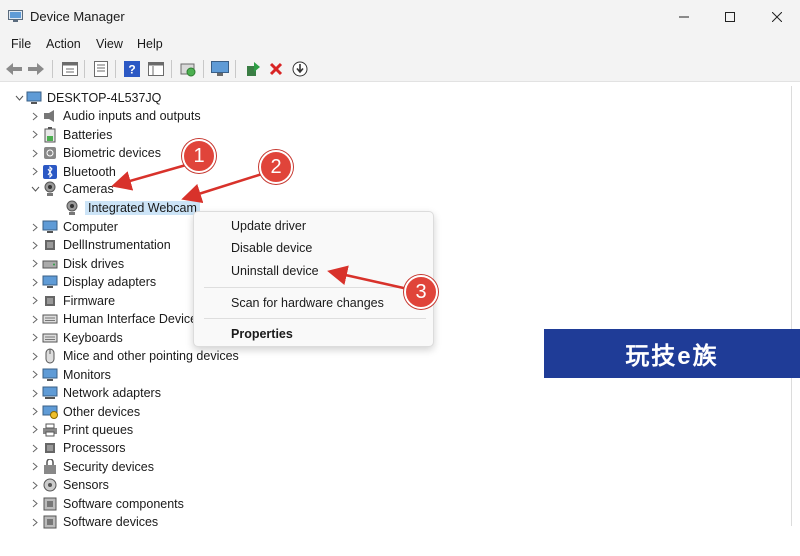 Image resolution: width=800 pixels, height=556 pixels. I want to click on tree-item-print-queues: Print queues, so click(80, 430).